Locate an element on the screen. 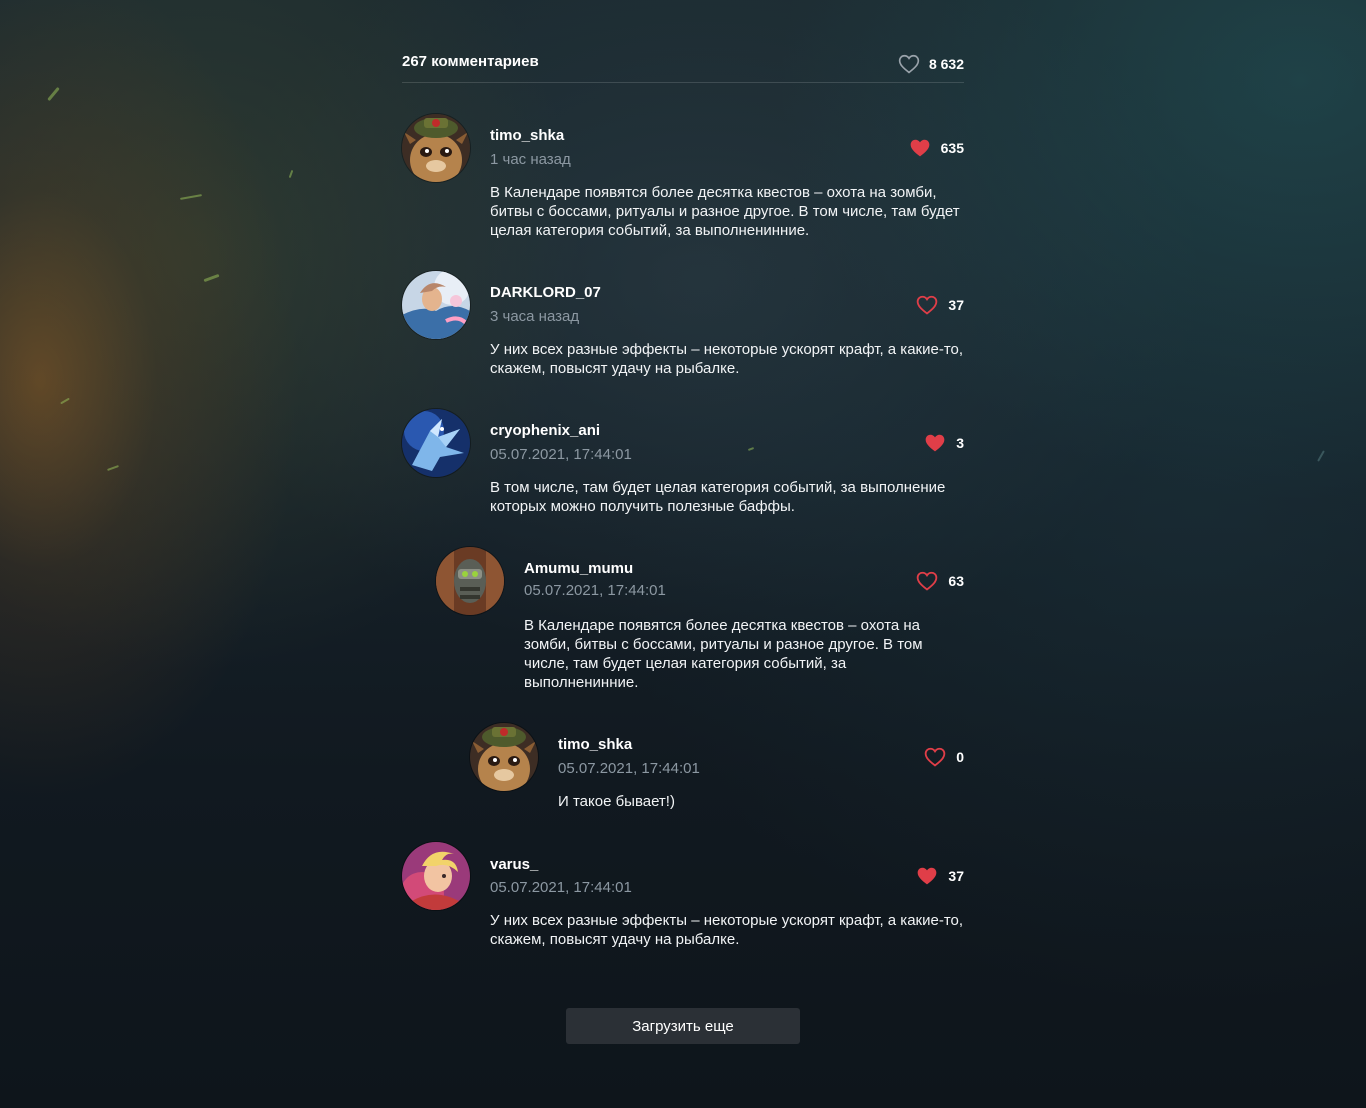 The width and height of the screenshot is (1366, 1108). load-more-button: Загрузить еще is located at coordinates (683, 1026).